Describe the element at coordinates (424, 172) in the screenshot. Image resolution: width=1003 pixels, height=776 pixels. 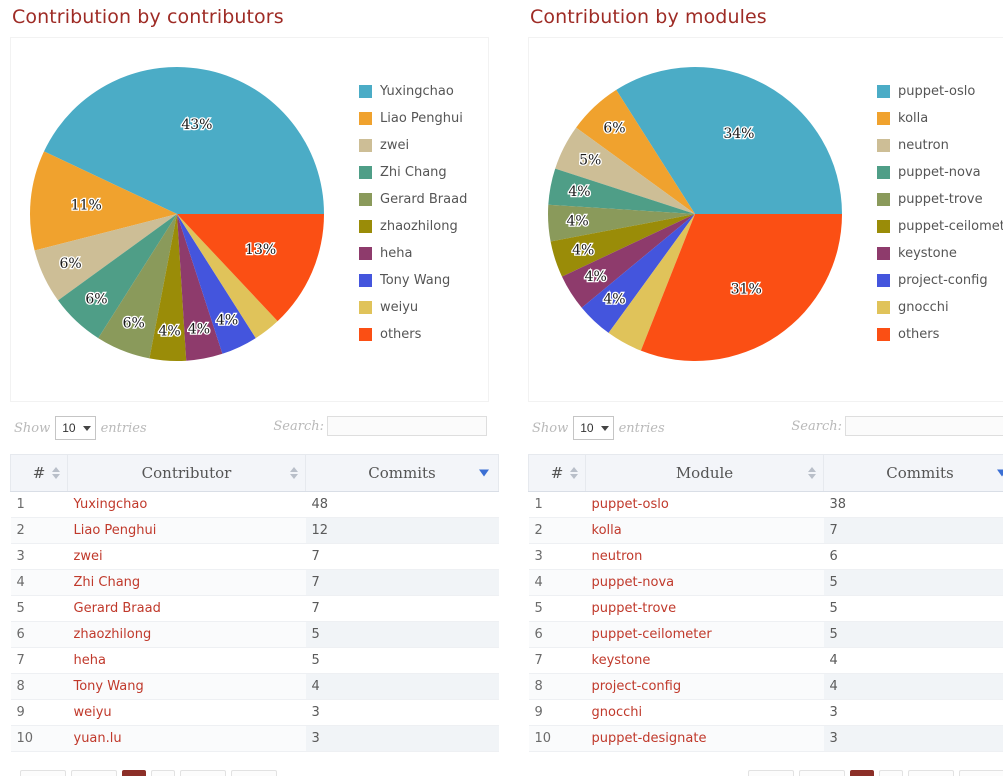
I see `legend-item: Zhi Chang` at that location.